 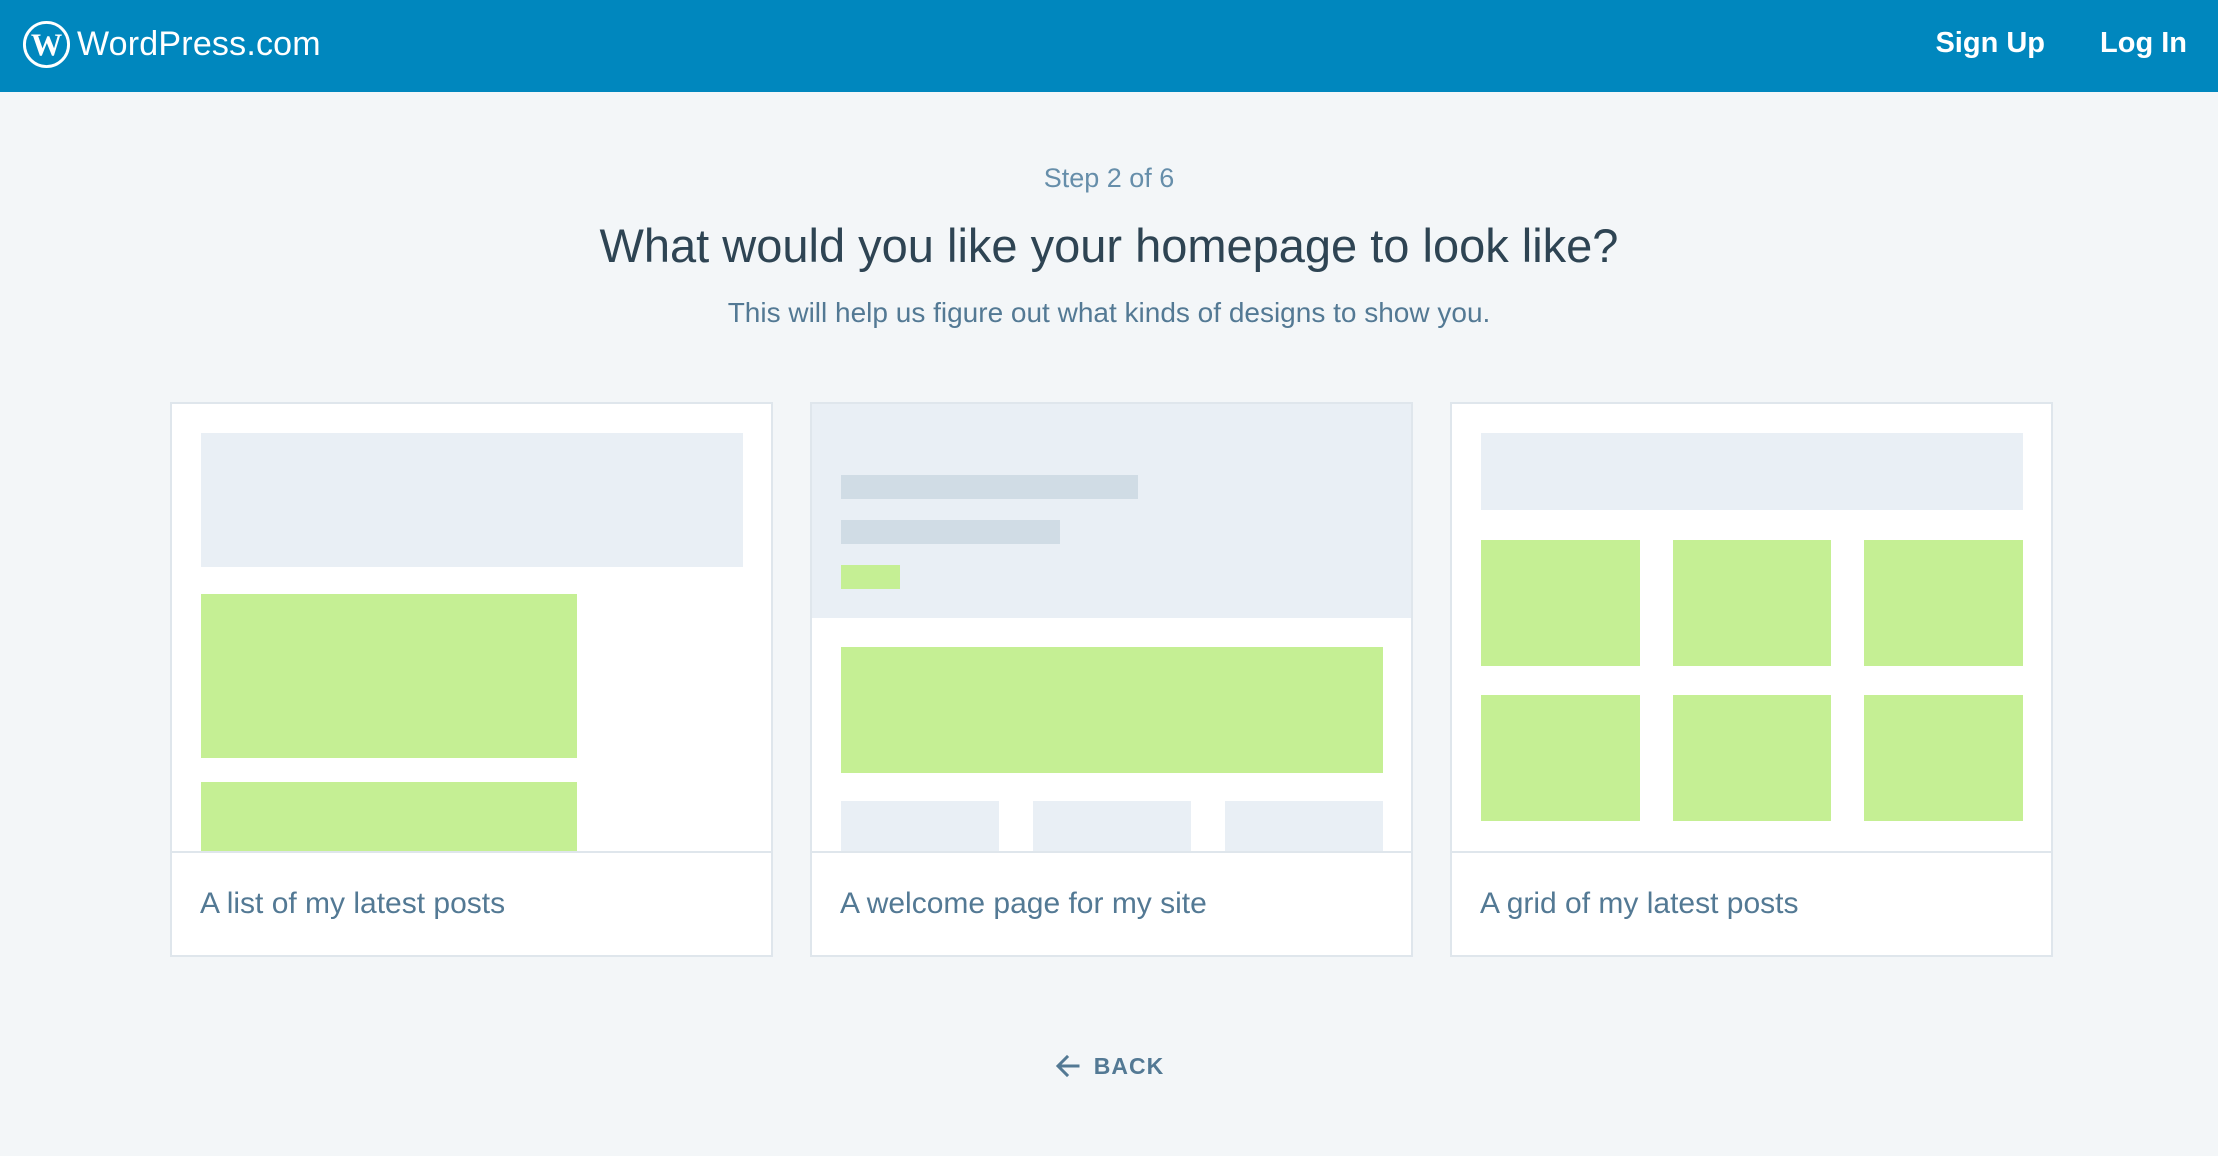 I want to click on wordpress-logo-icon: W, so click(x=46, y=44).